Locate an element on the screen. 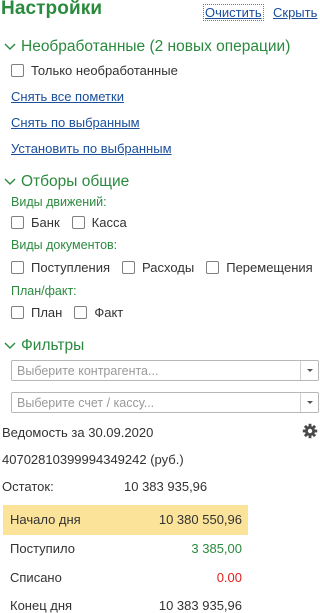 The width and height of the screenshot is (320, 613). receipts-checkbox is located at coordinates (17, 267).